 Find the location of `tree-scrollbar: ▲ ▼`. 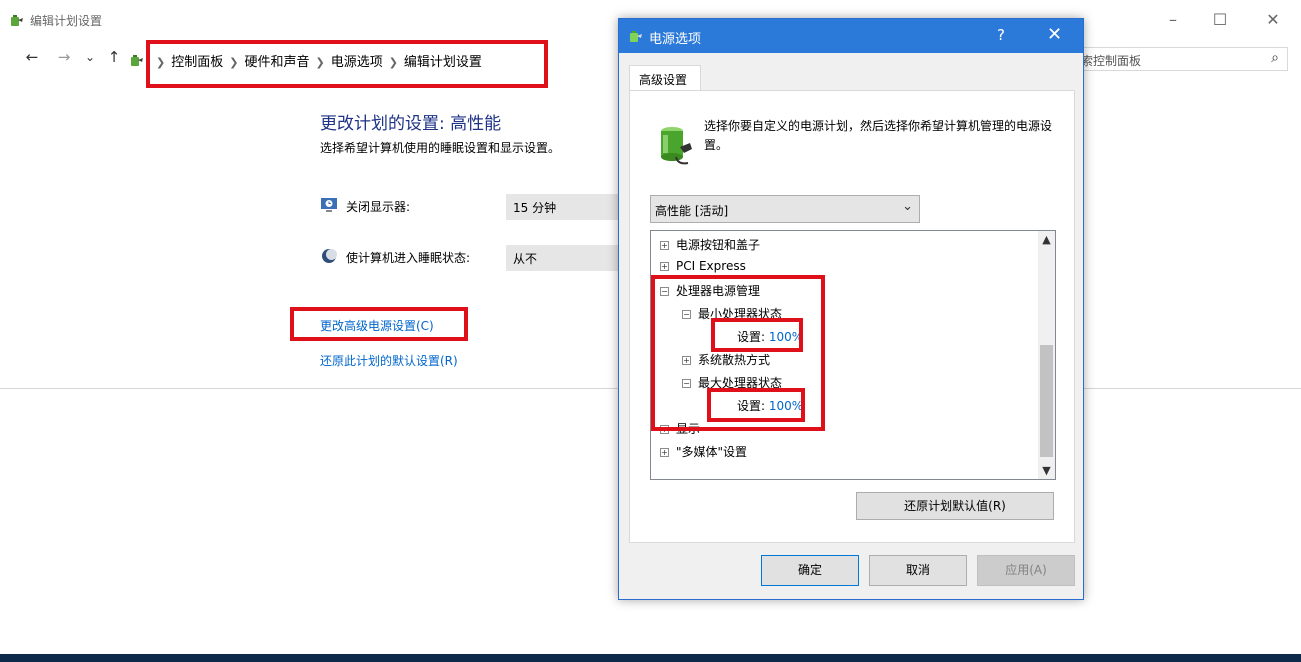

tree-scrollbar: ▲ ▼ is located at coordinates (1046, 355).